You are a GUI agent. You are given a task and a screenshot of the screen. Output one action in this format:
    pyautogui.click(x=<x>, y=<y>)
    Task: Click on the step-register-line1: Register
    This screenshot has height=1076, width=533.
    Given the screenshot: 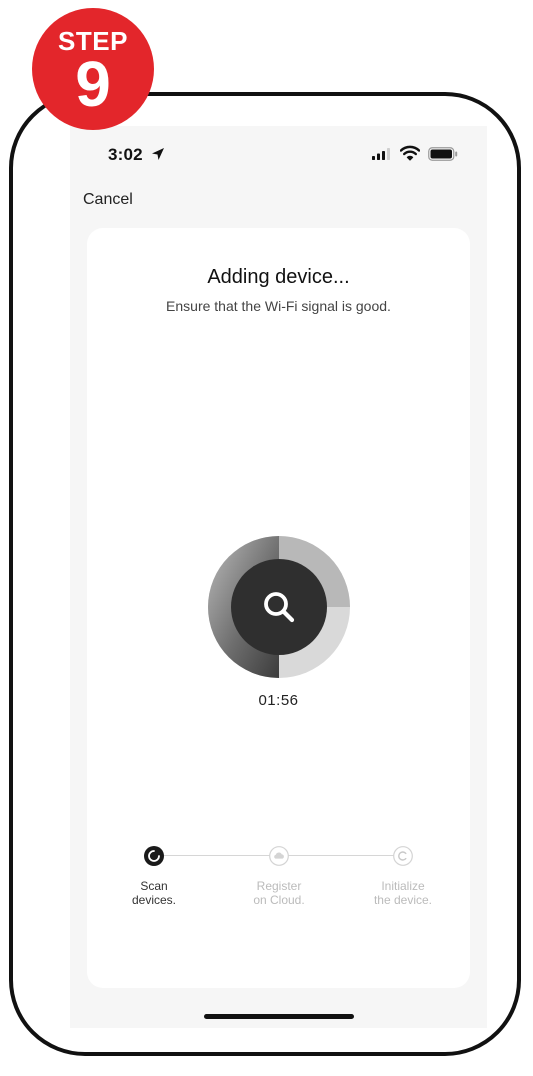 What is the action you would take?
    pyautogui.click(x=279, y=886)
    